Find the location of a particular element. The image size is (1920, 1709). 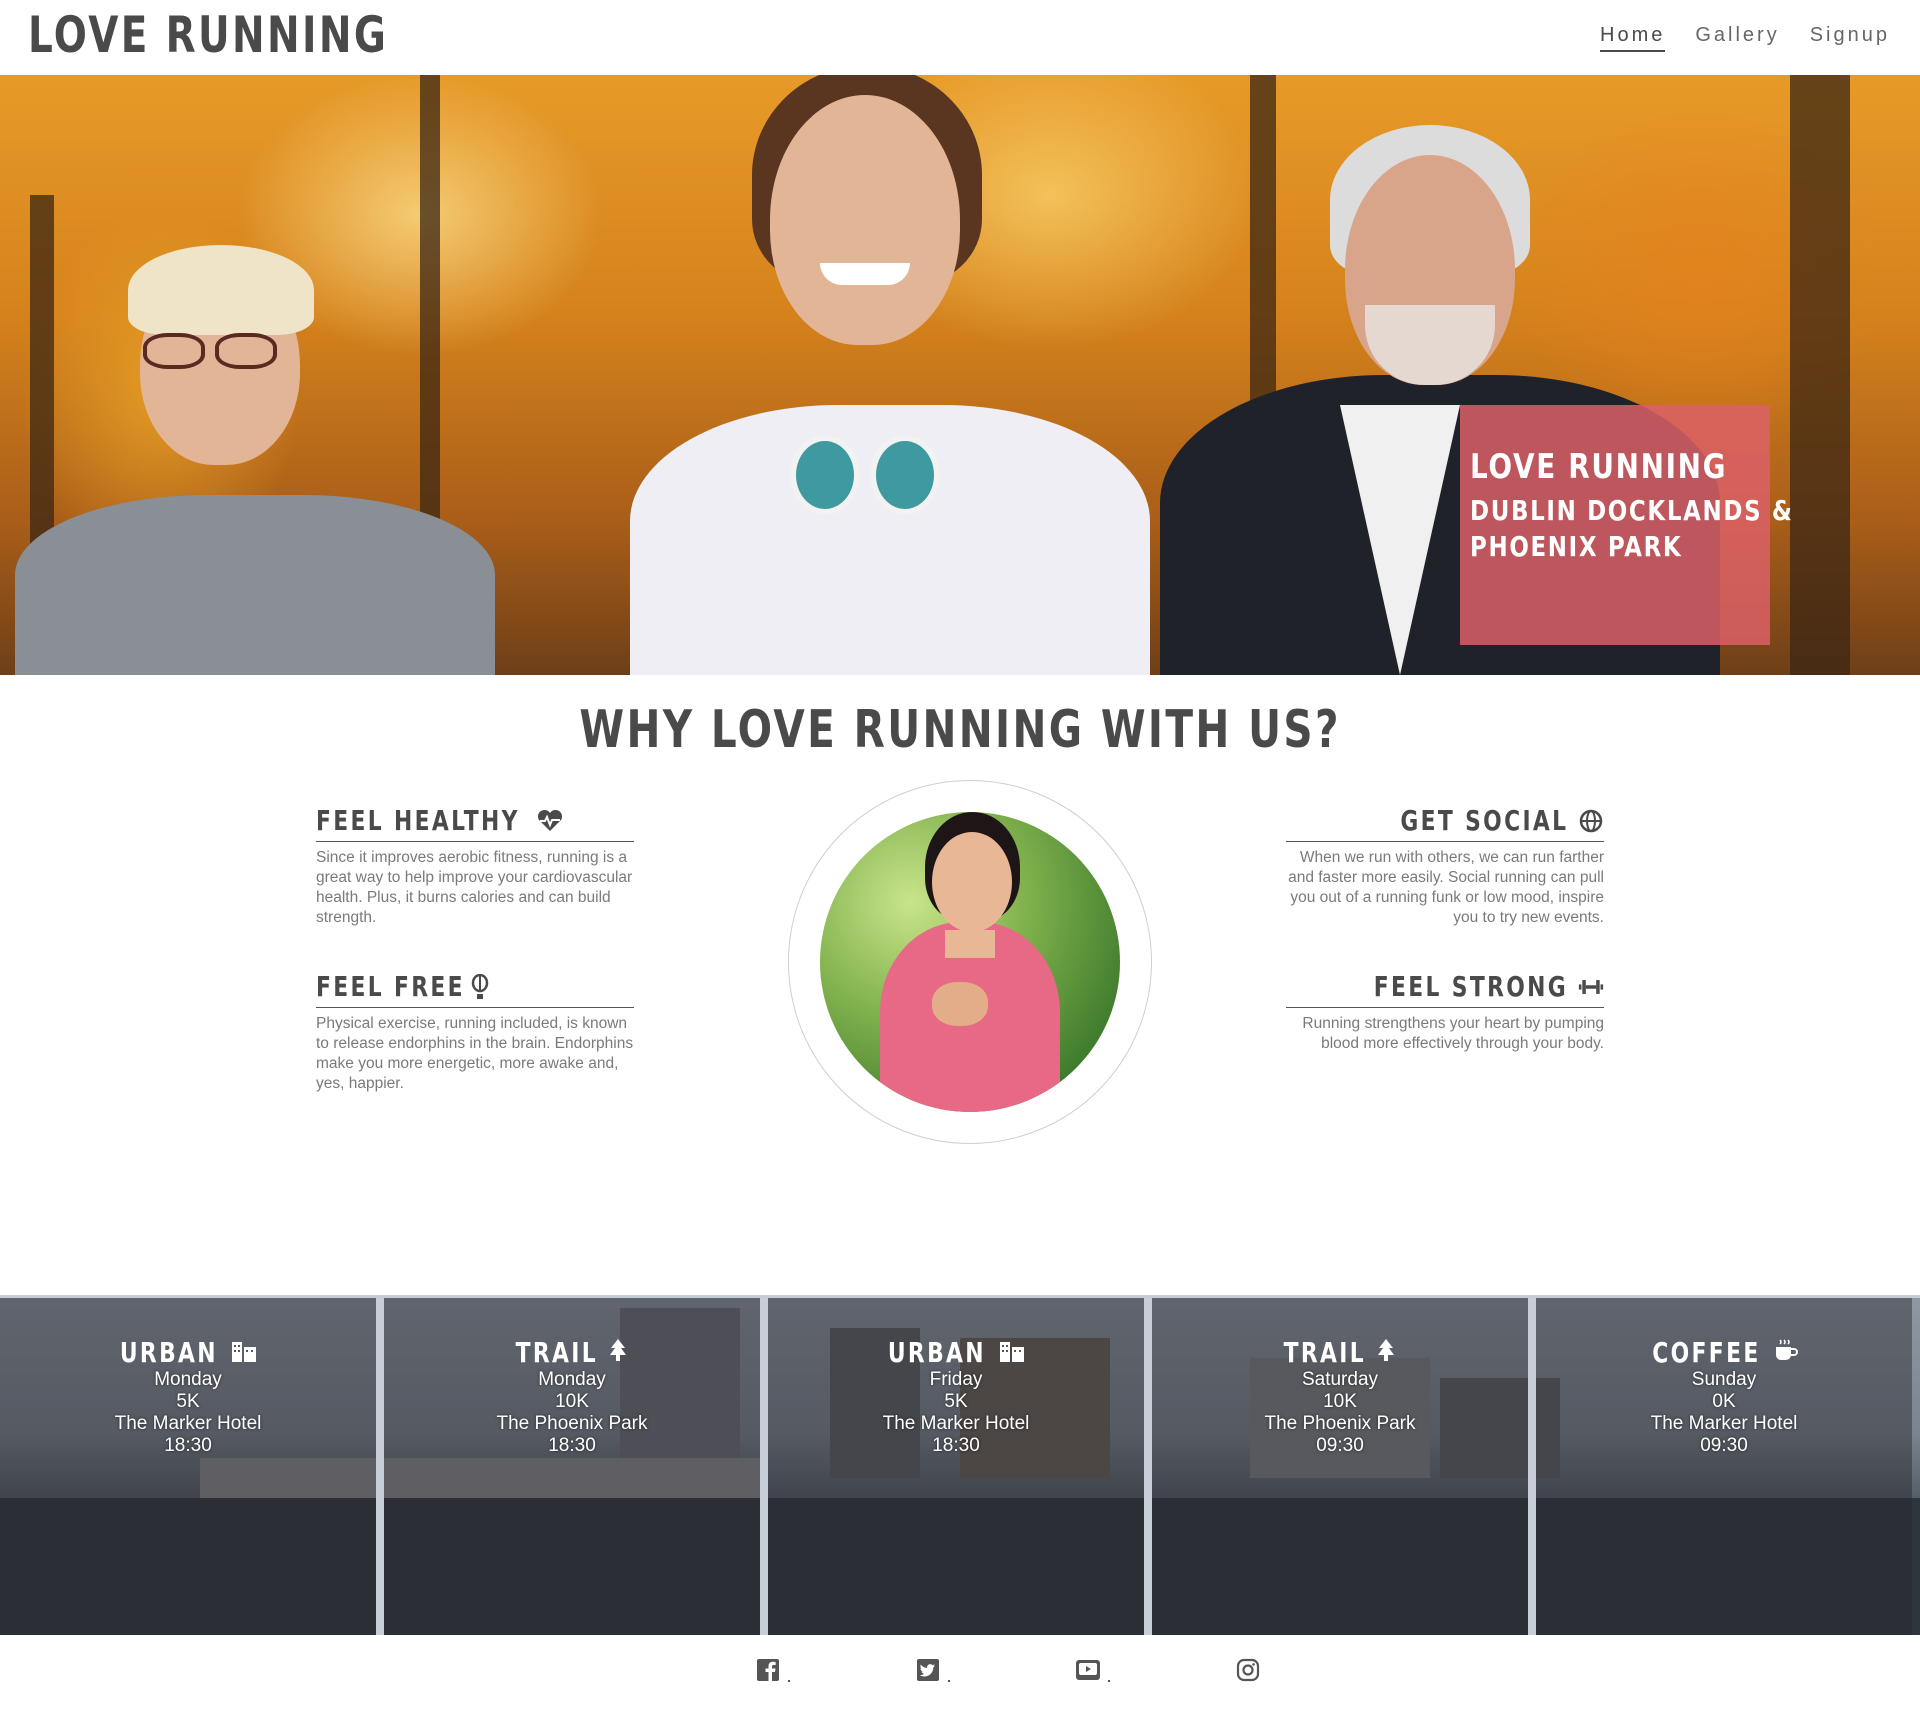

hero-caption-line1: DUBLIN DOCKLANDS & is located at coordinates (1632, 510).